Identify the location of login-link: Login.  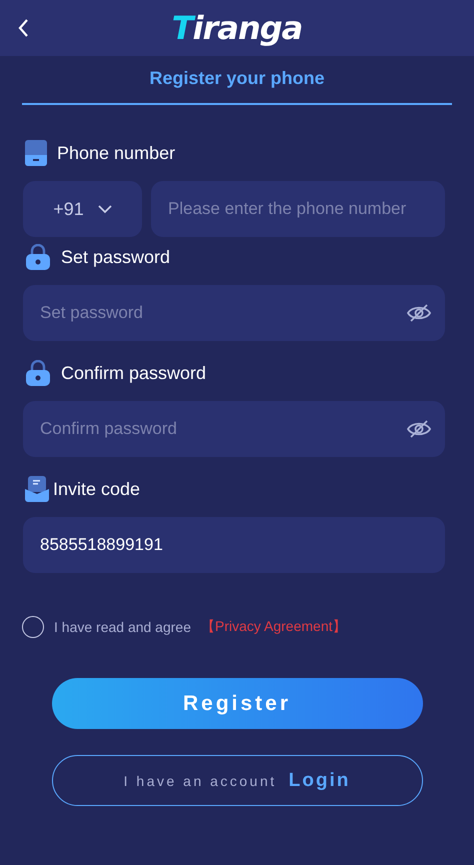
(319, 781).